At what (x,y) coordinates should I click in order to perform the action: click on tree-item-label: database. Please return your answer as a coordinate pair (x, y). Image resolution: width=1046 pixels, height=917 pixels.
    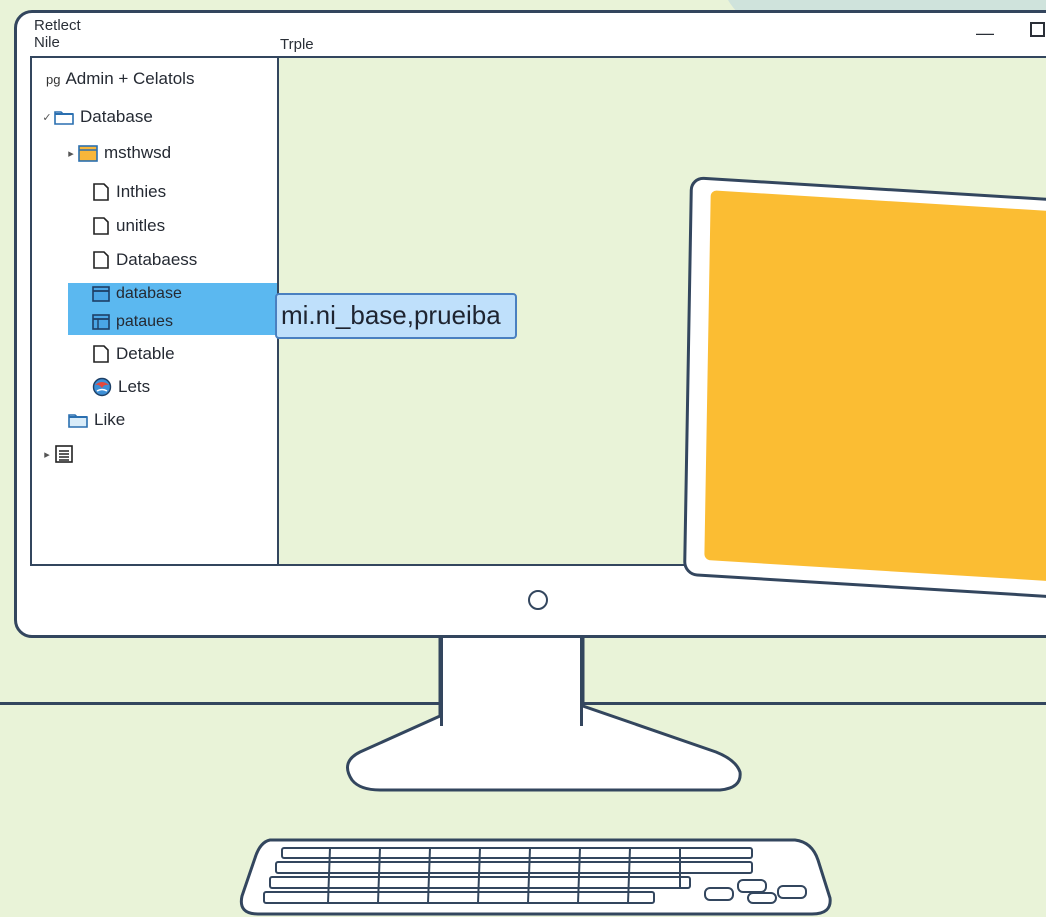
    Looking at the image, I should click on (149, 293).